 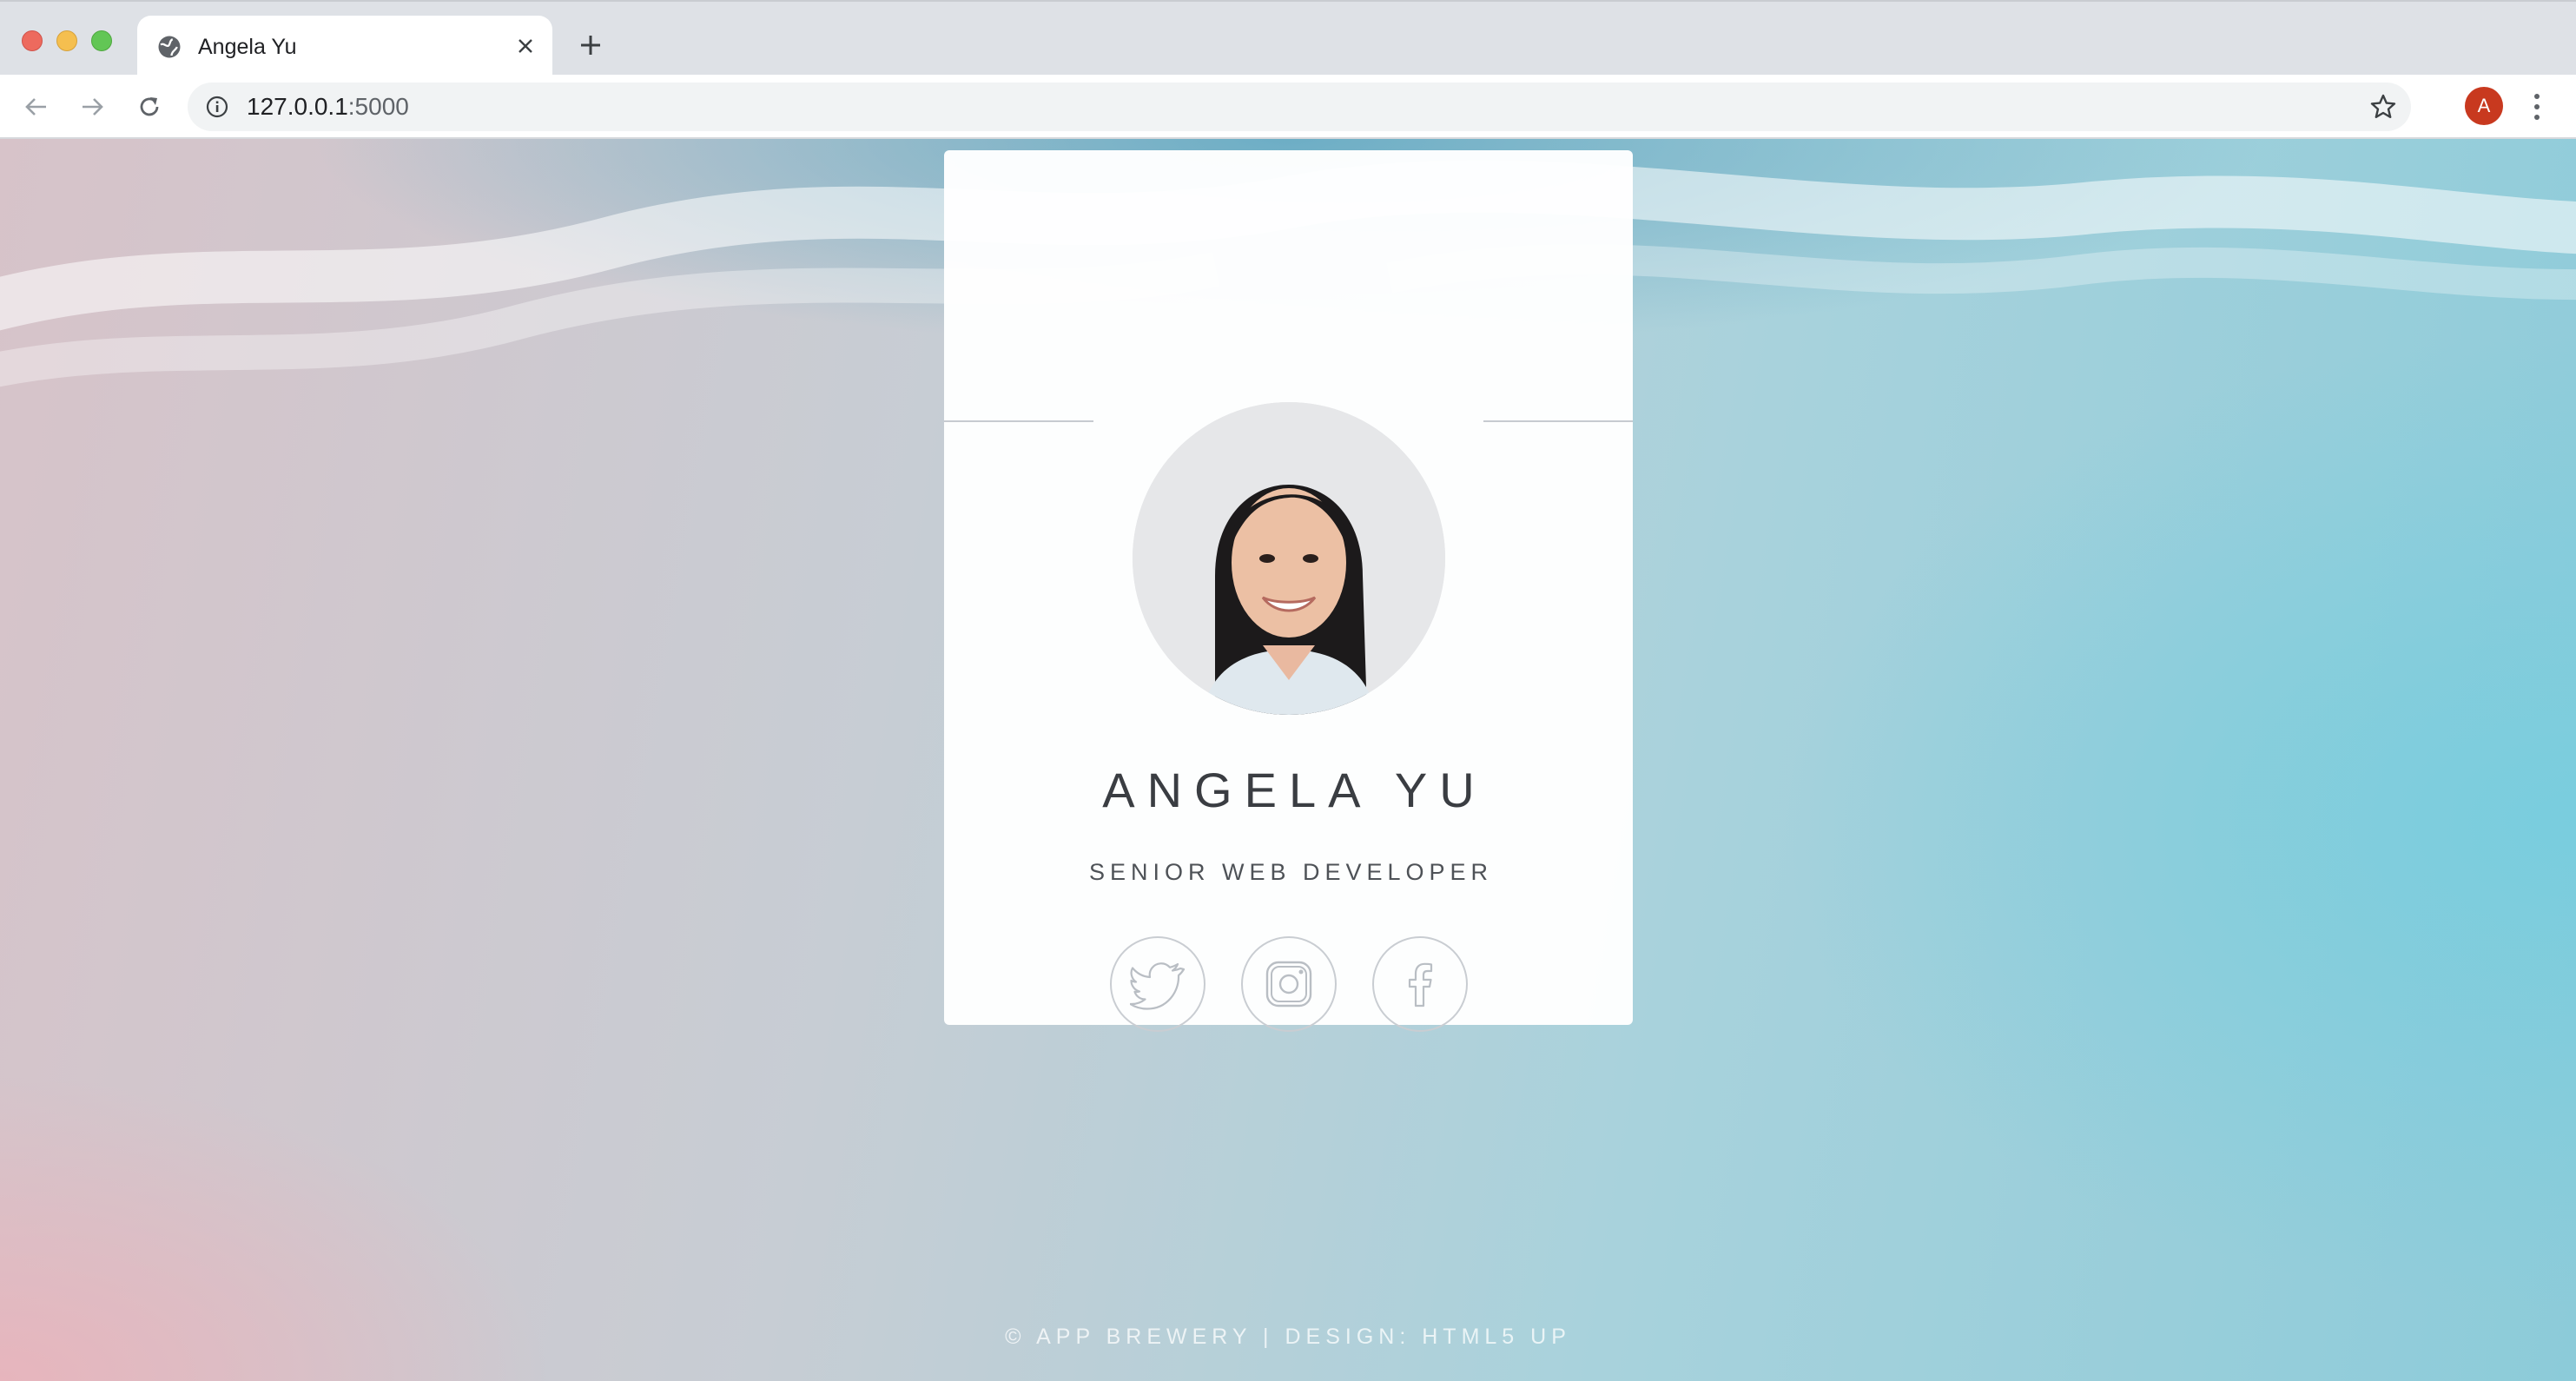 I want to click on card-divider-right, so click(x=1558, y=421).